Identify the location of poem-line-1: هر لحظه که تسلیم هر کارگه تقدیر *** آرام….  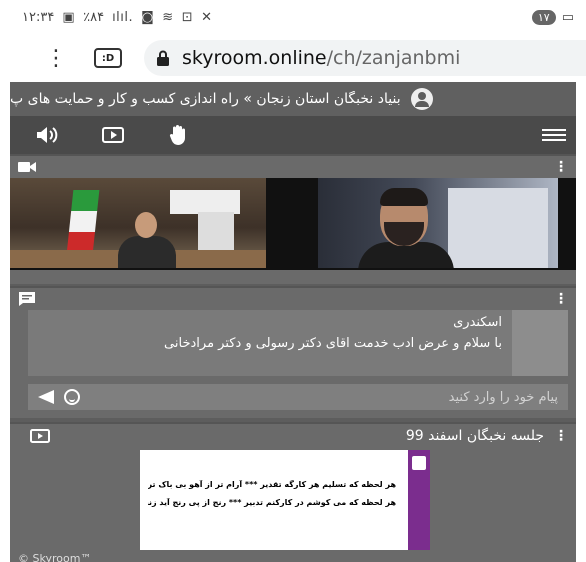
(272, 484).